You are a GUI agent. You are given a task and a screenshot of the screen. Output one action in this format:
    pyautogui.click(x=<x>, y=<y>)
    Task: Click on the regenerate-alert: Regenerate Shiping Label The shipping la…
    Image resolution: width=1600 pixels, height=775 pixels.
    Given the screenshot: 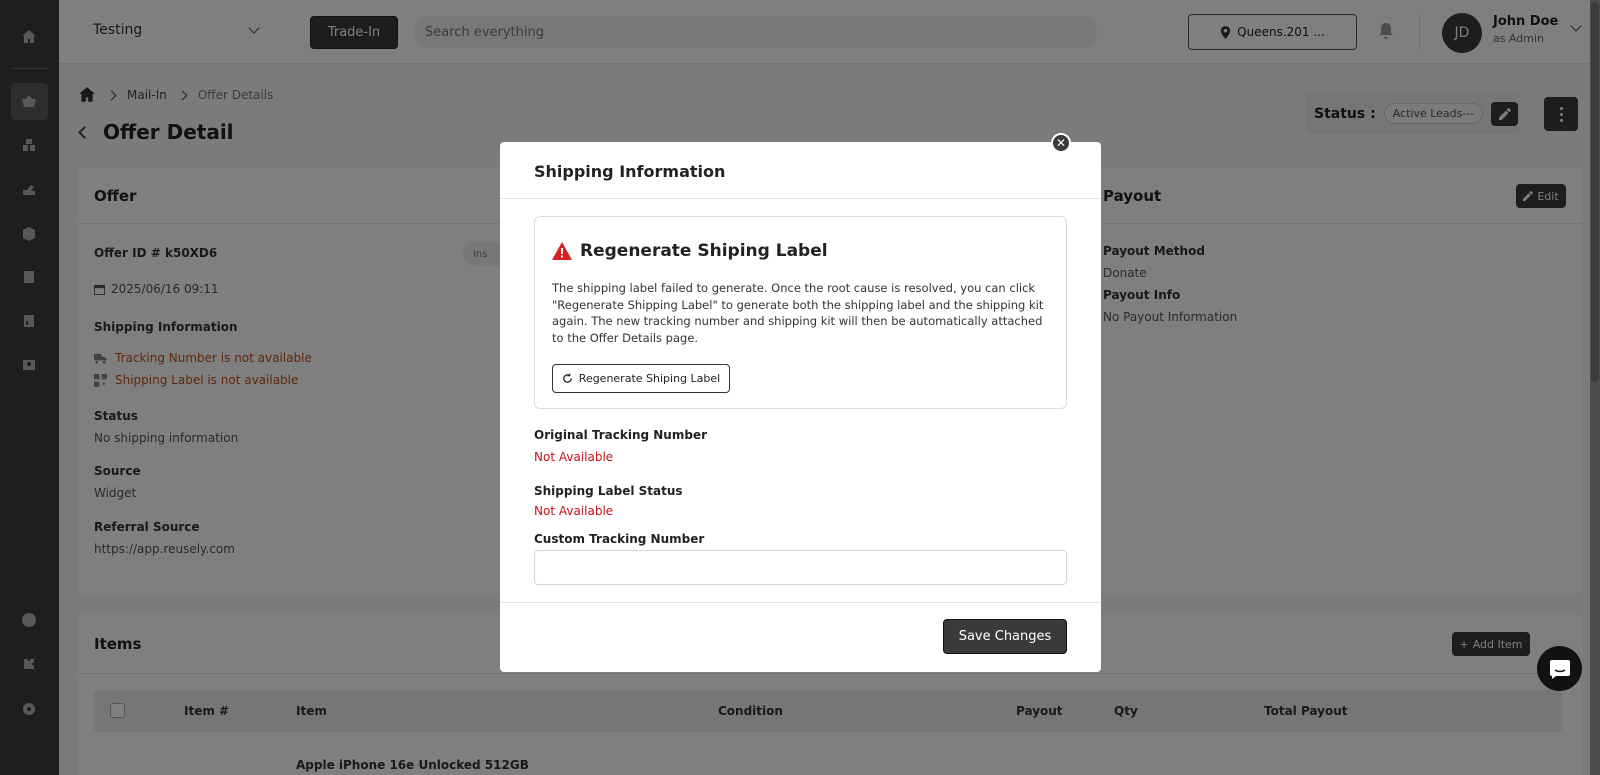 What is the action you would take?
    pyautogui.click(x=800, y=312)
    